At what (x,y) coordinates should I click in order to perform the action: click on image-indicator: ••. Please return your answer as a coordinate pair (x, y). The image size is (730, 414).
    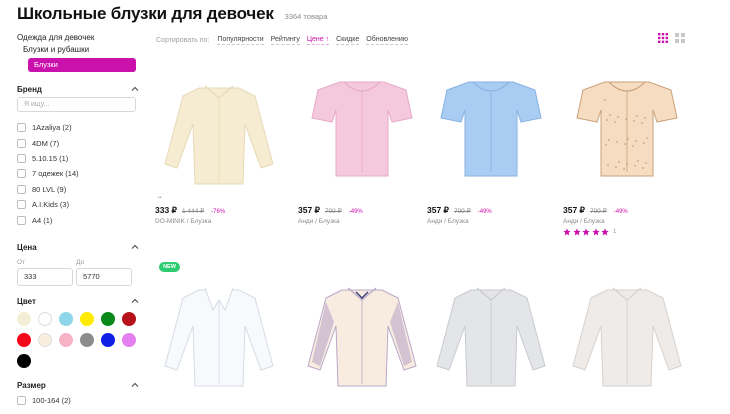
    Looking at the image, I should click on (160, 198).